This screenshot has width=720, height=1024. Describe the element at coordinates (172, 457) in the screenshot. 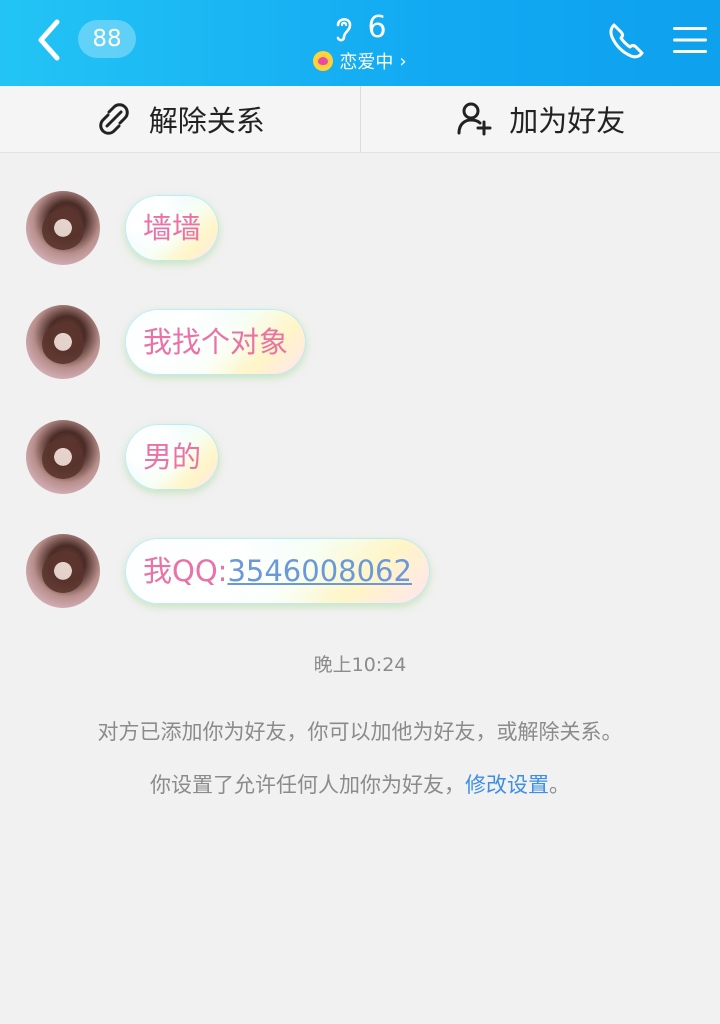

I see `message-bubble: 男的` at that location.